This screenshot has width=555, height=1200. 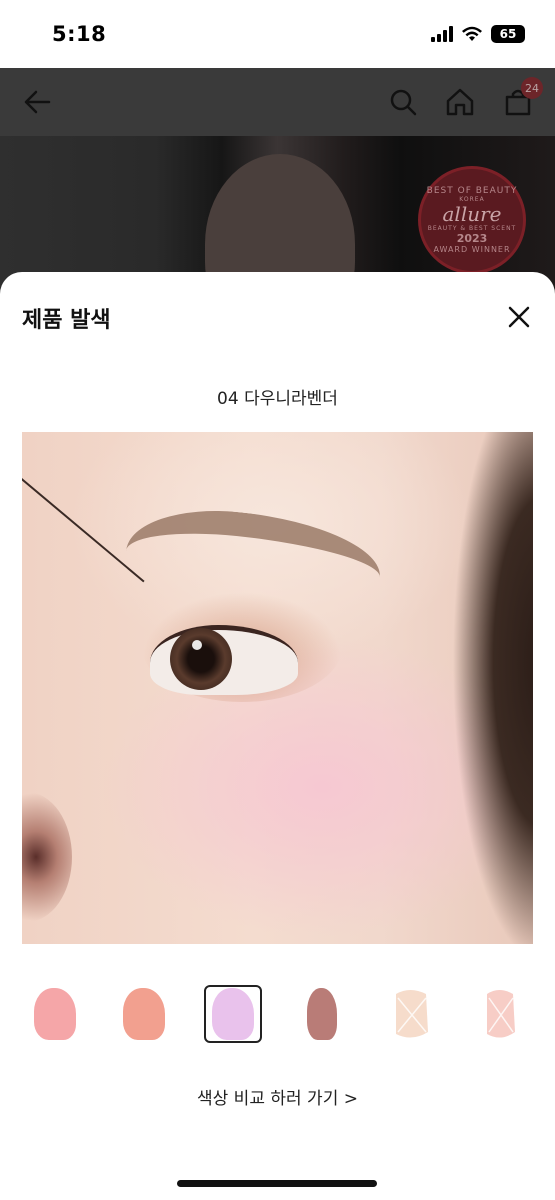 What do you see at coordinates (37, 102) in the screenshot?
I see `arrow-left-icon` at bounding box center [37, 102].